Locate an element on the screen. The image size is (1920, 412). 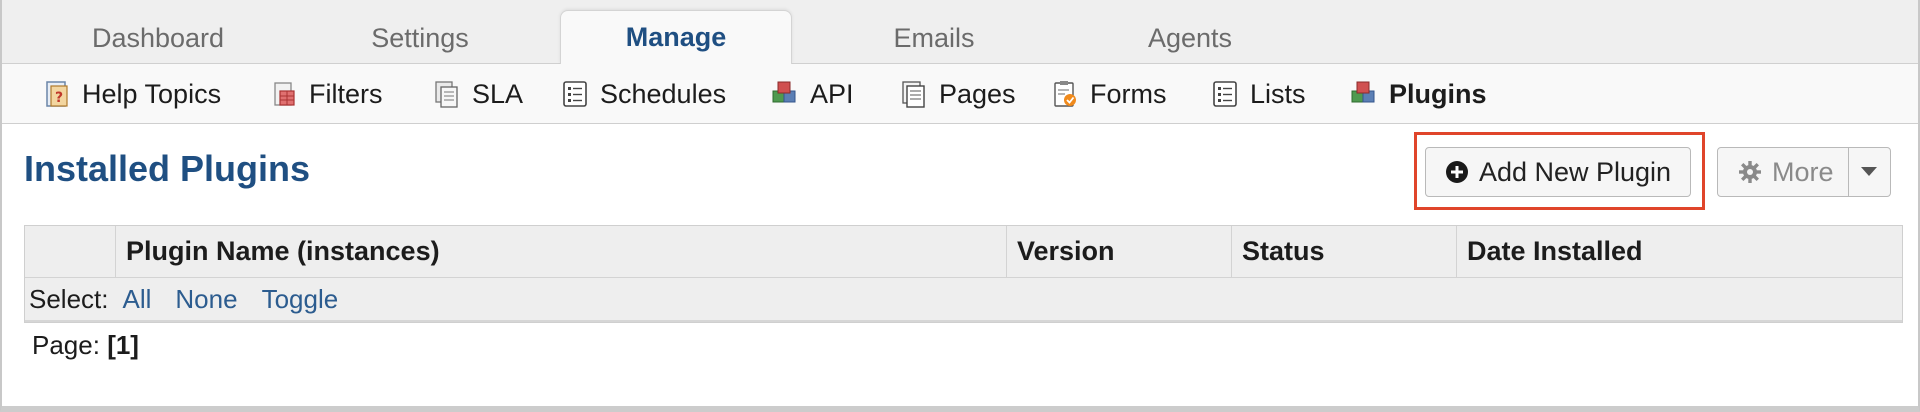
add-new-plugin-button: Add New Plugin is located at coordinates (1558, 172).